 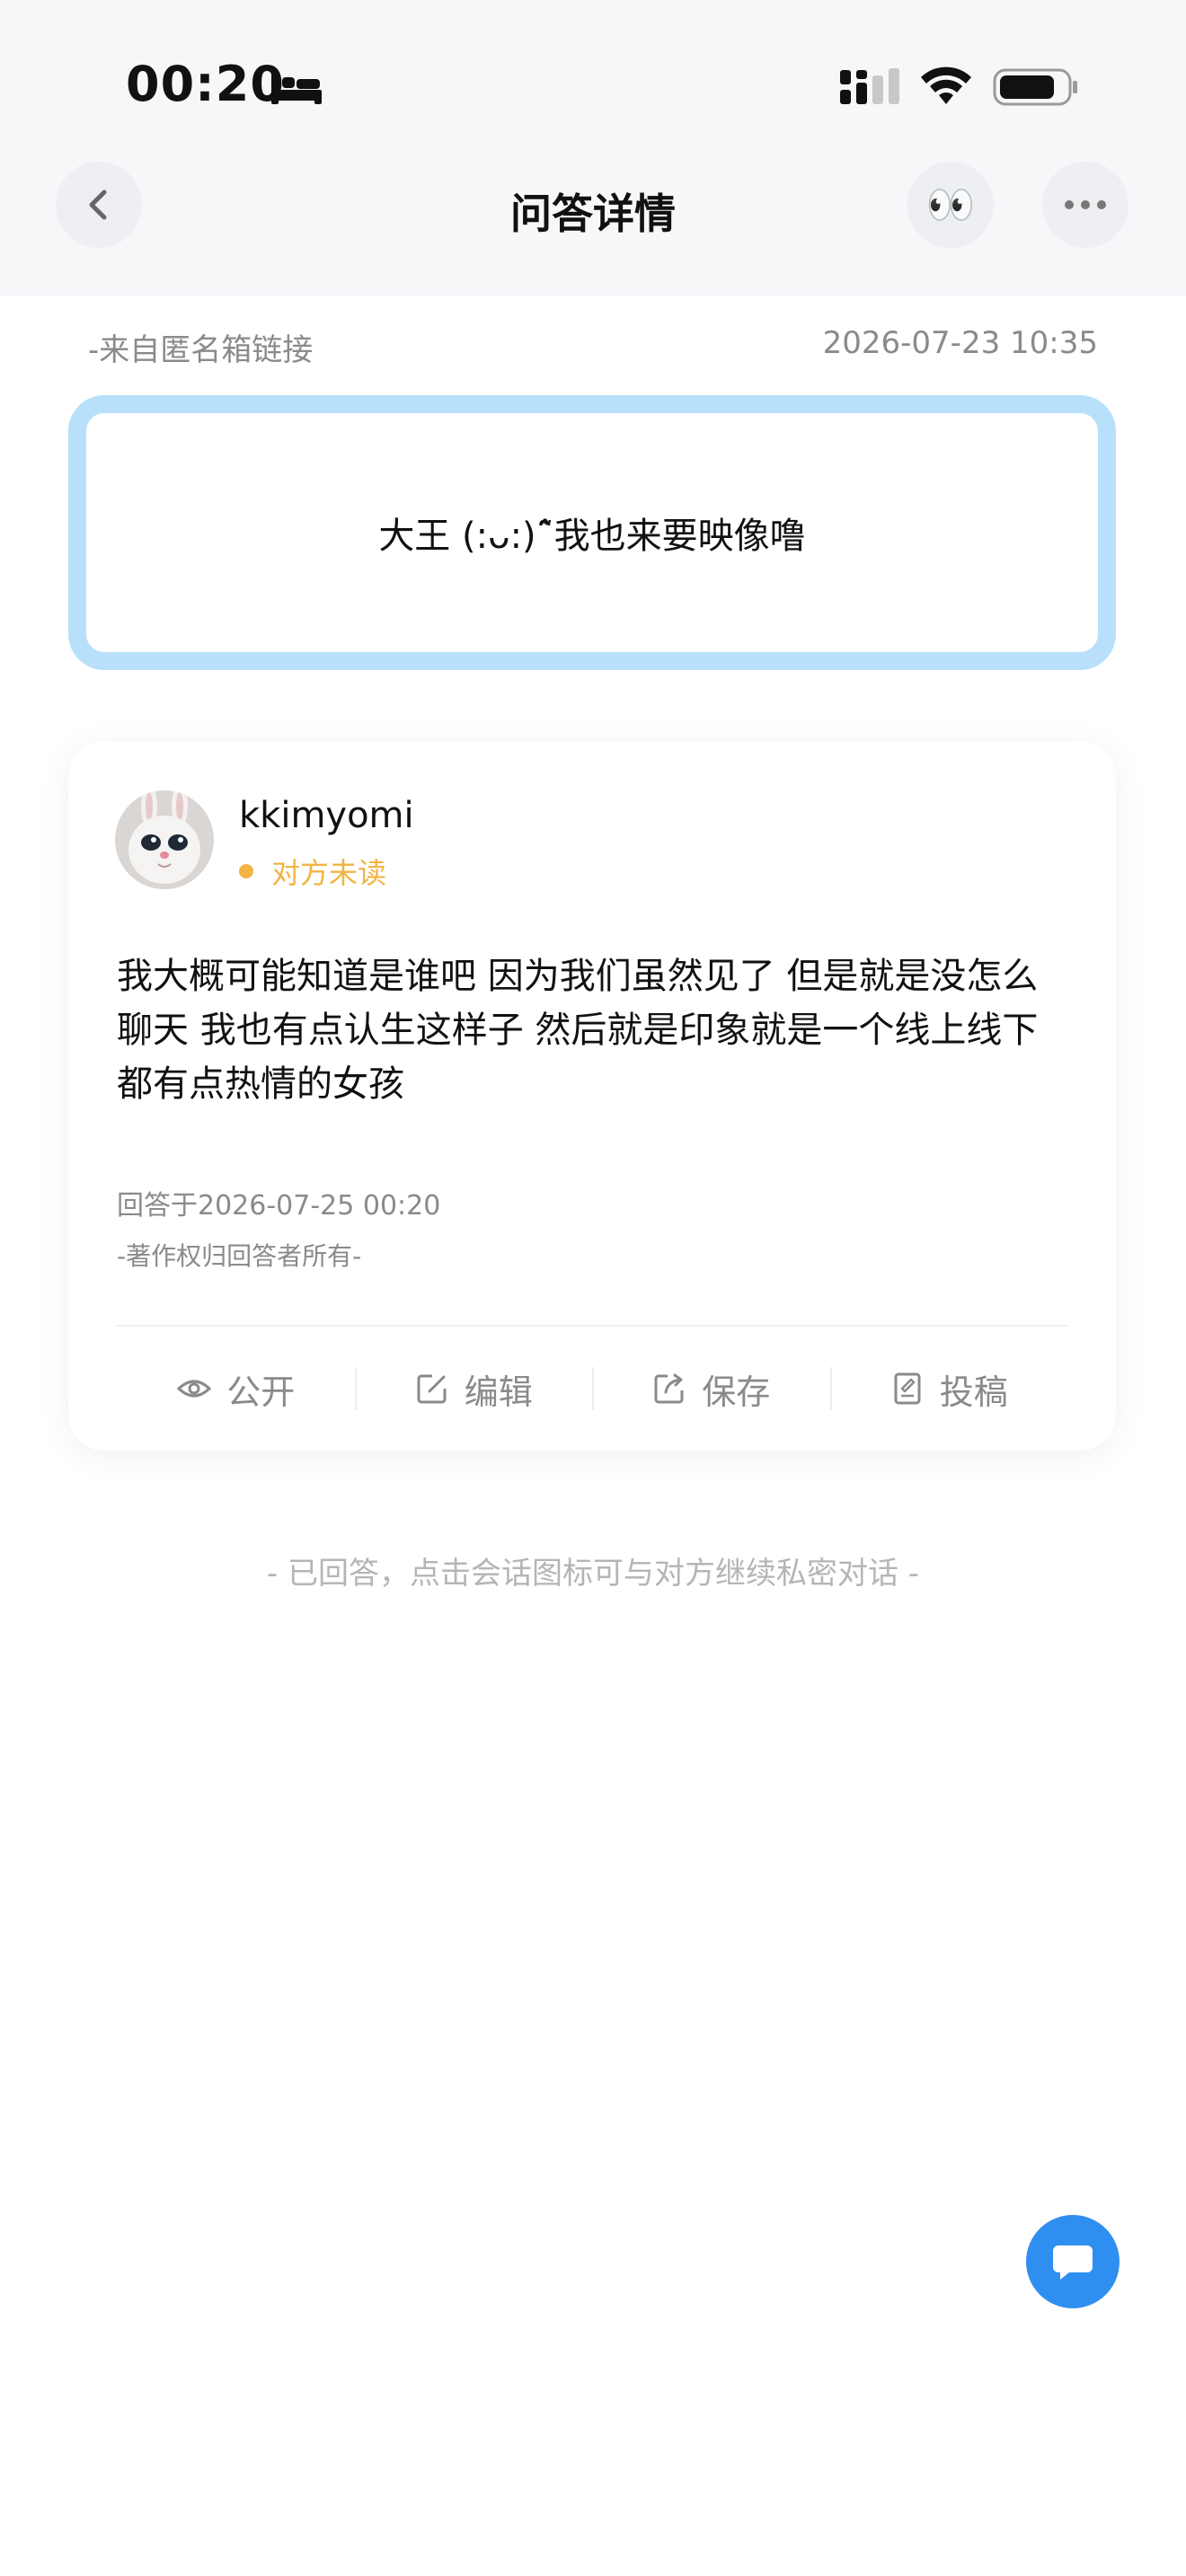 What do you see at coordinates (1035, 87) in the screenshot?
I see `battery-icon` at bounding box center [1035, 87].